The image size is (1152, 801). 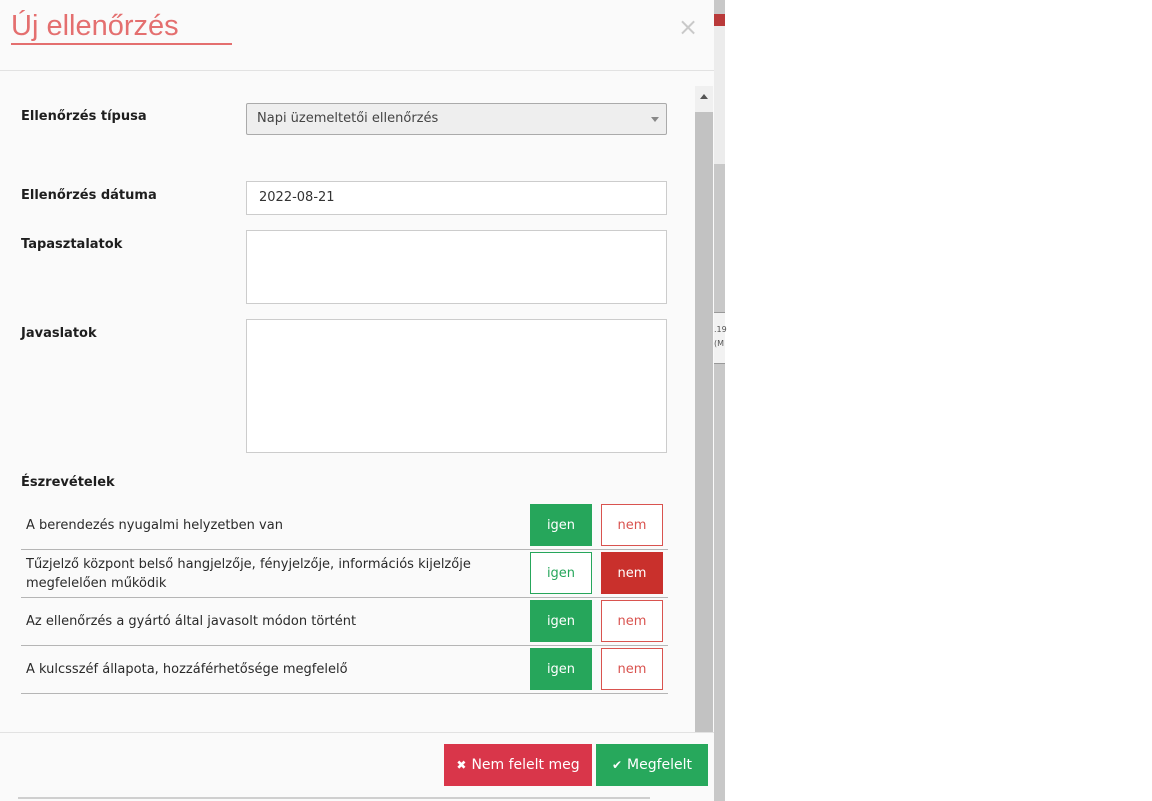 What do you see at coordinates (348, 118) in the screenshot?
I see `type-select-value: Napi üzemeltetői ellenőrzés` at bounding box center [348, 118].